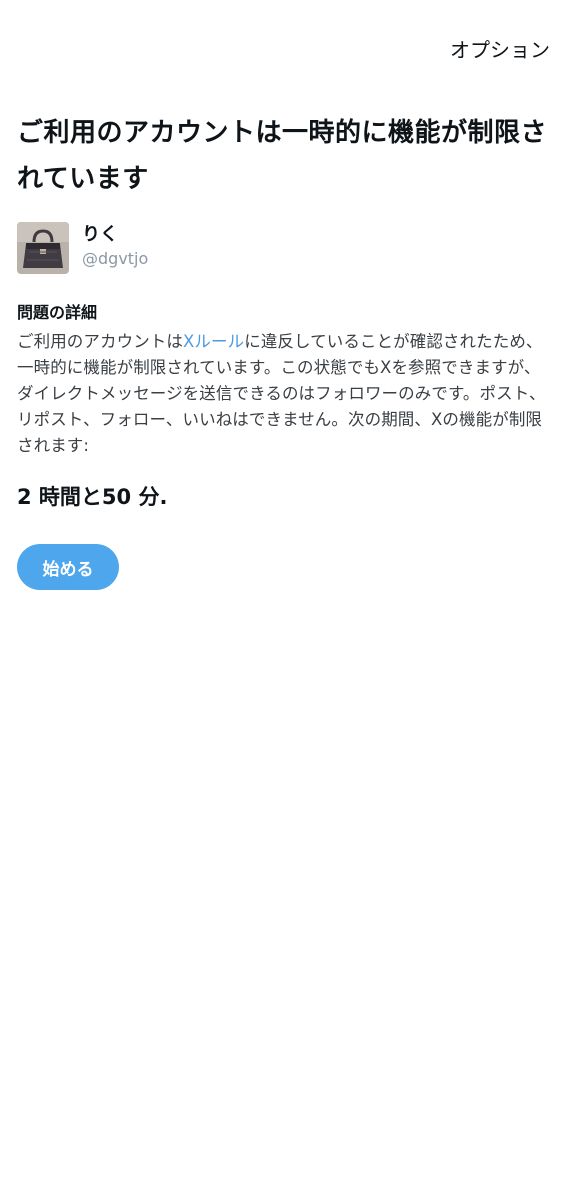  Describe the element at coordinates (100, 234) in the screenshot. I see `display-name: りく` at that location.